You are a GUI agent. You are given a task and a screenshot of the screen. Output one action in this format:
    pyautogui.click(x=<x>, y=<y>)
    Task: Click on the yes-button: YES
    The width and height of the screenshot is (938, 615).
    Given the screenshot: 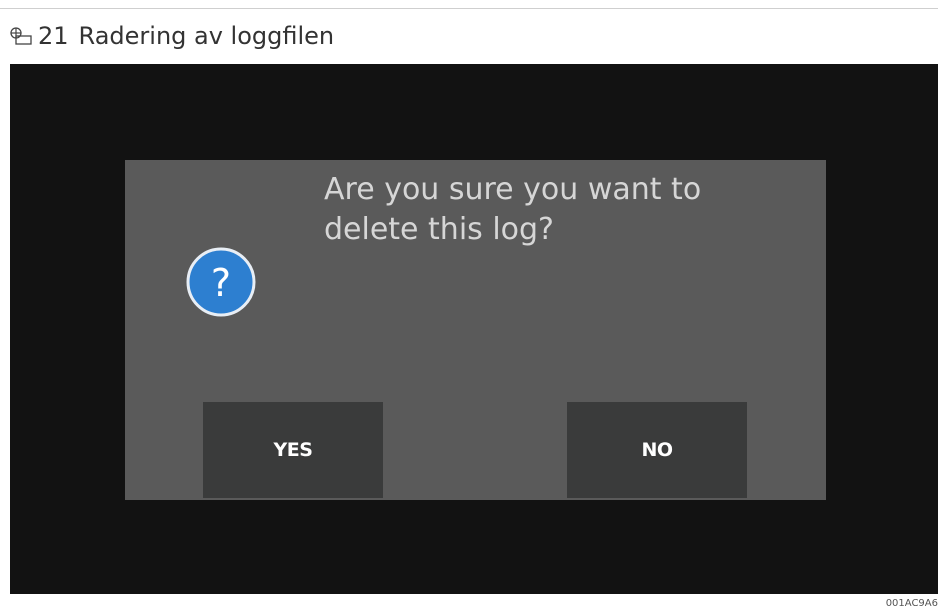 What is the action you would take?
    pyautogui.click(x=293, y=450)
    